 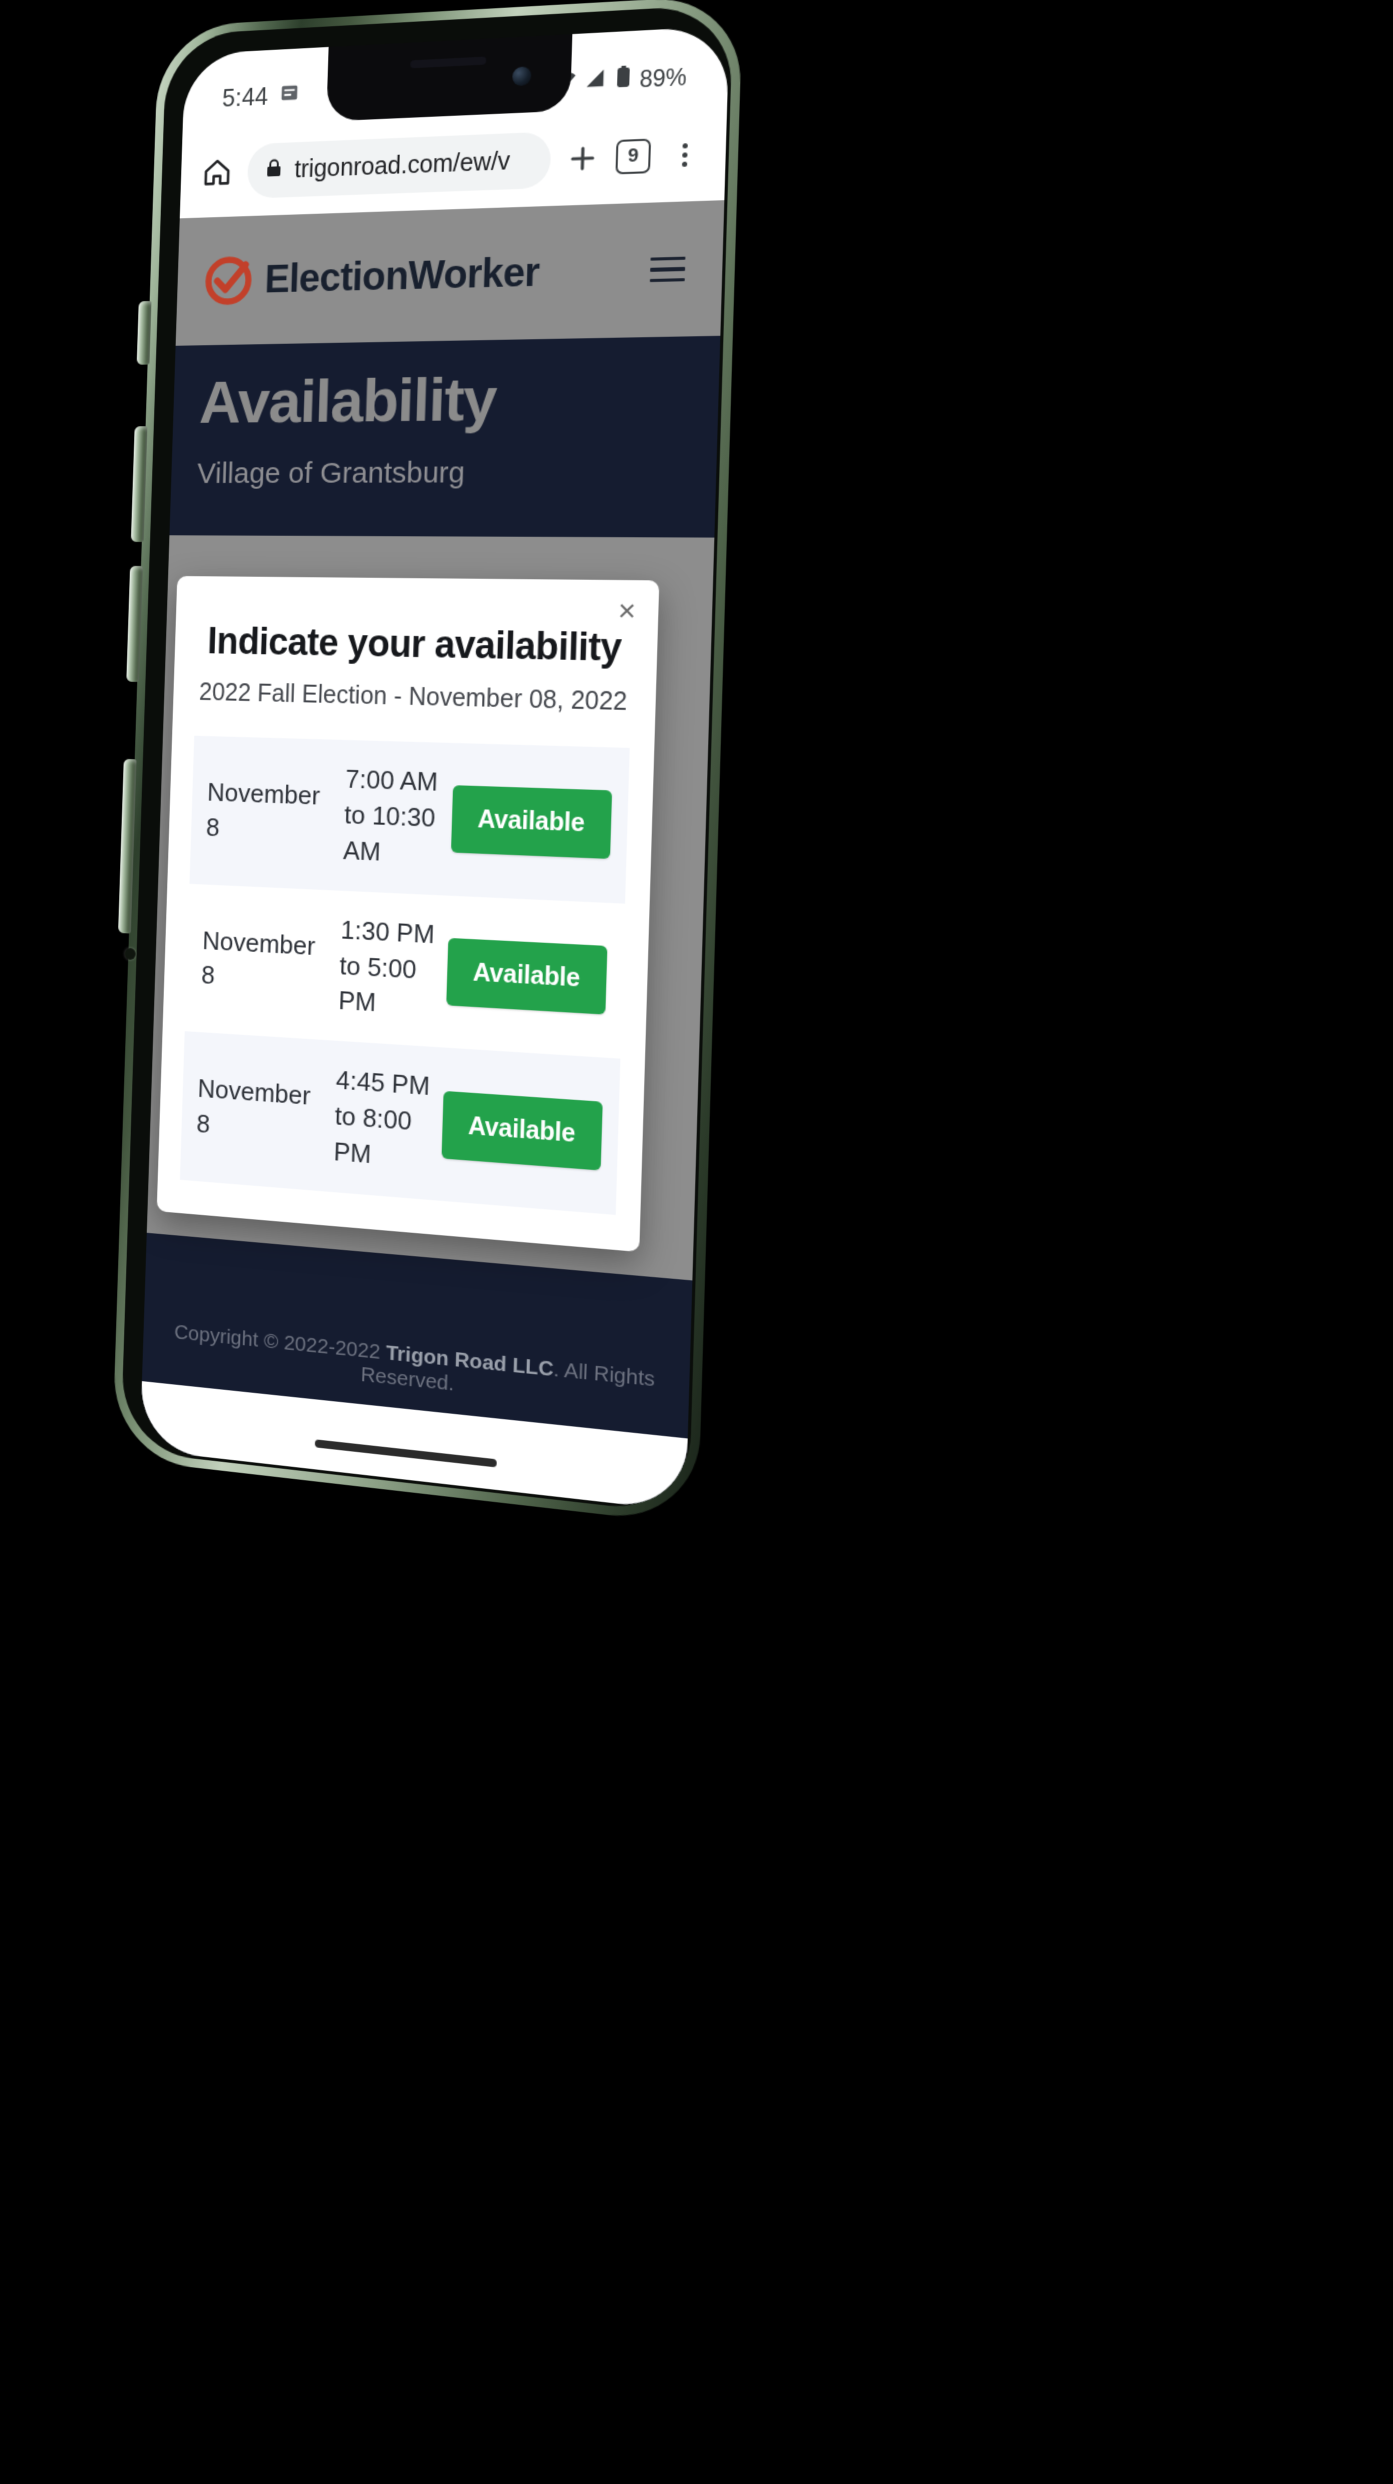 I want to click on phone-microphone, so click(x=130, y=954).